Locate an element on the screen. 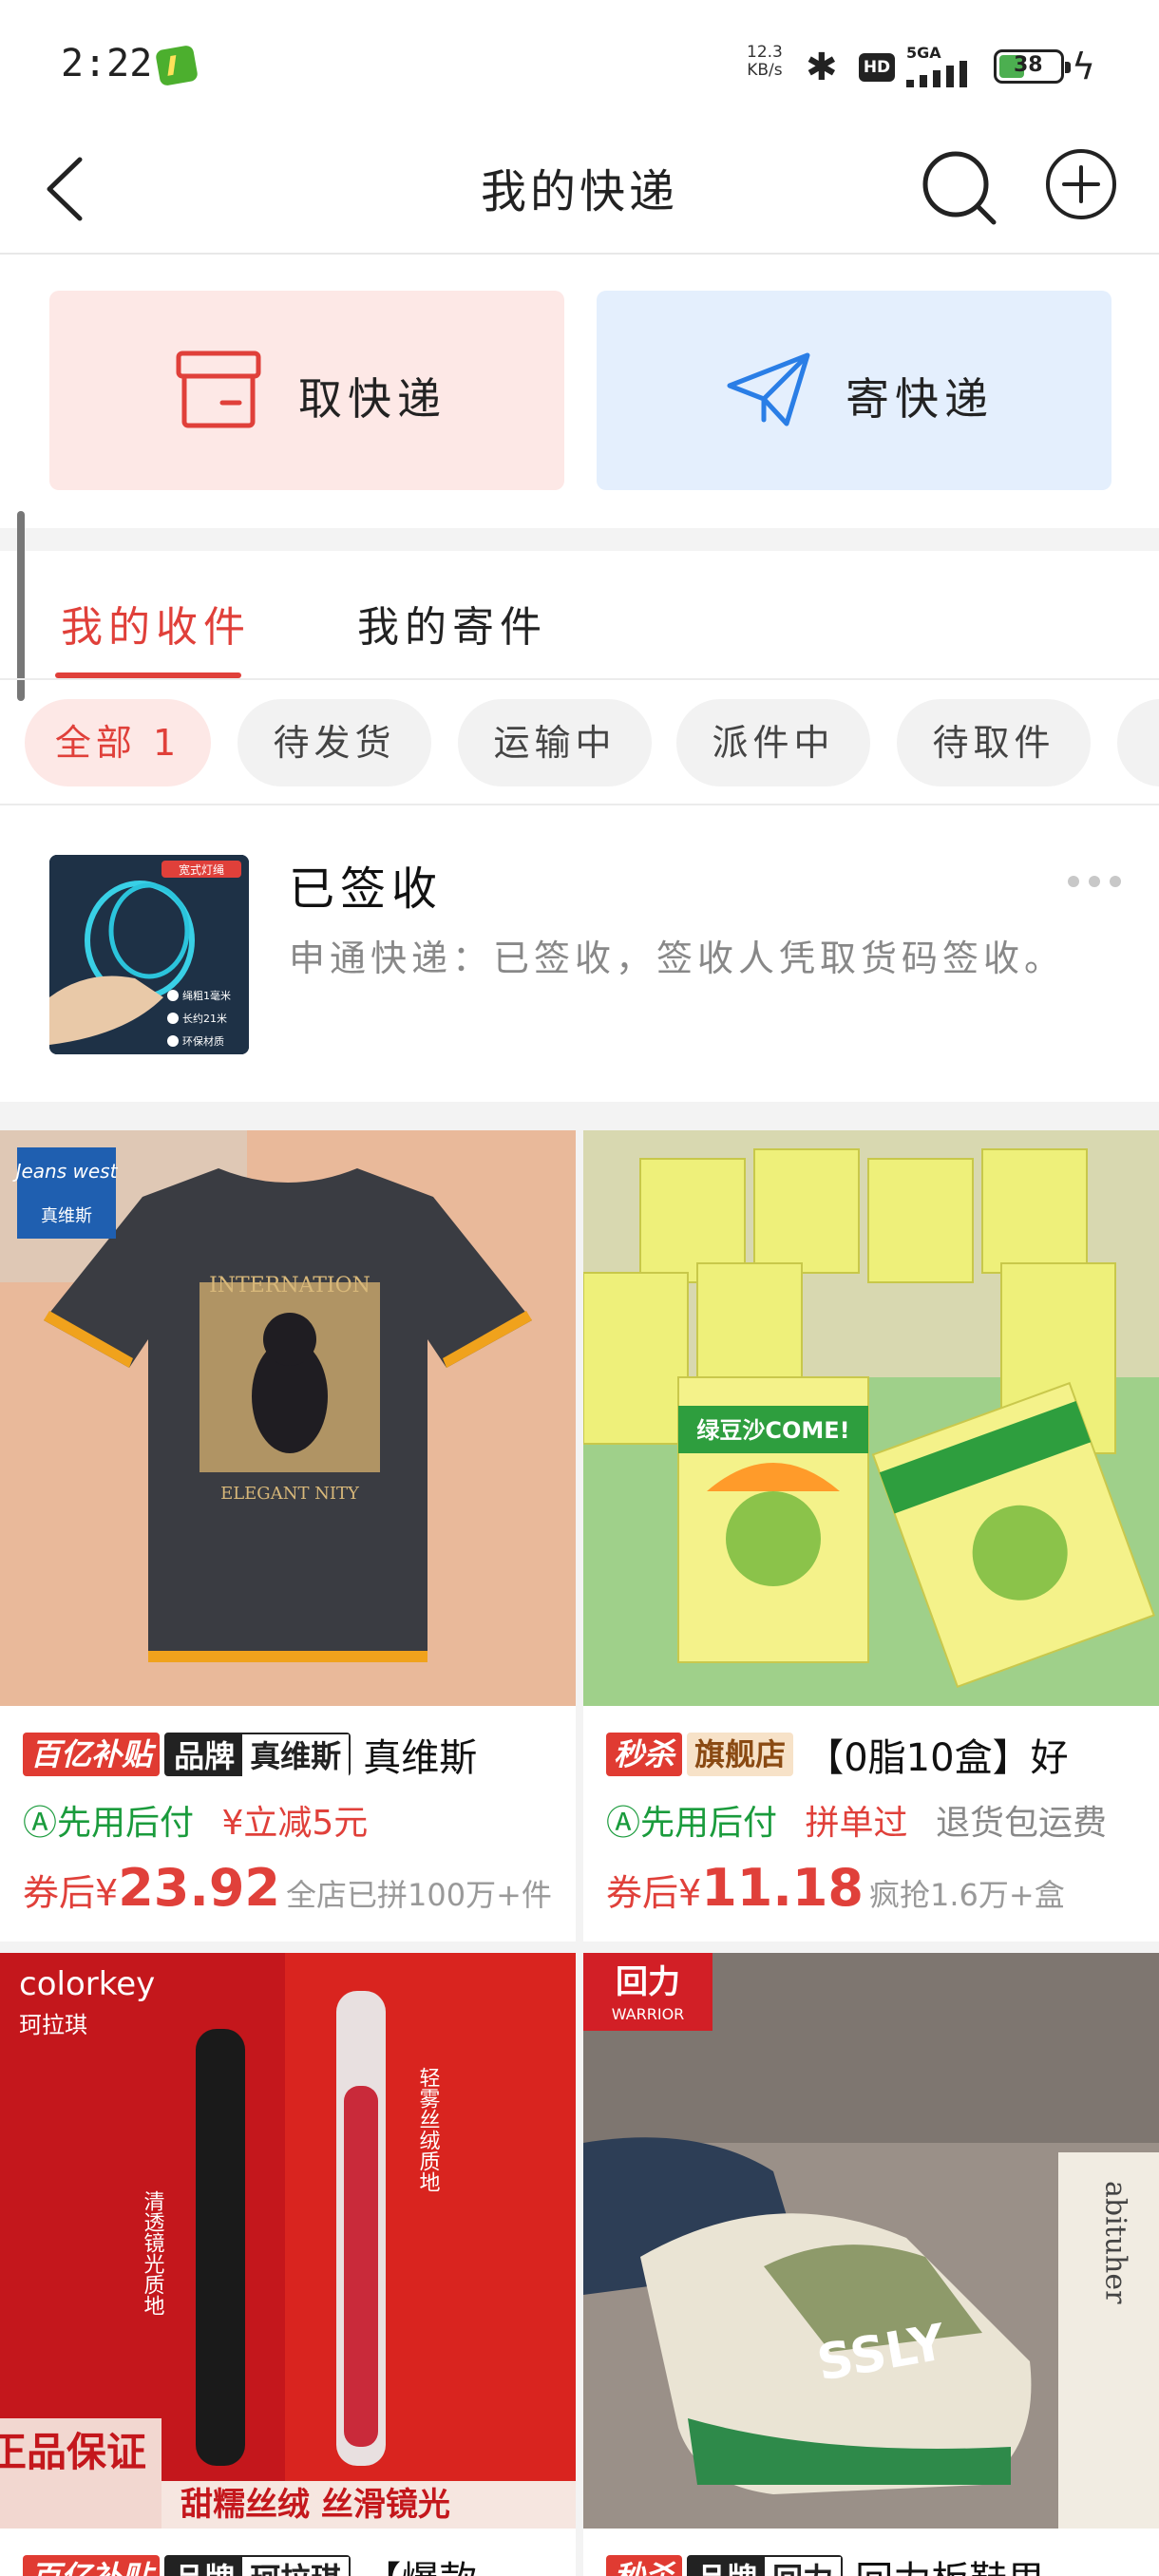 Image resolution: width=1159 pixels, height=2576 pixels. price-row: 券后¥23.92 全店已拼100万+件 is located at coordinates (287, 1888).